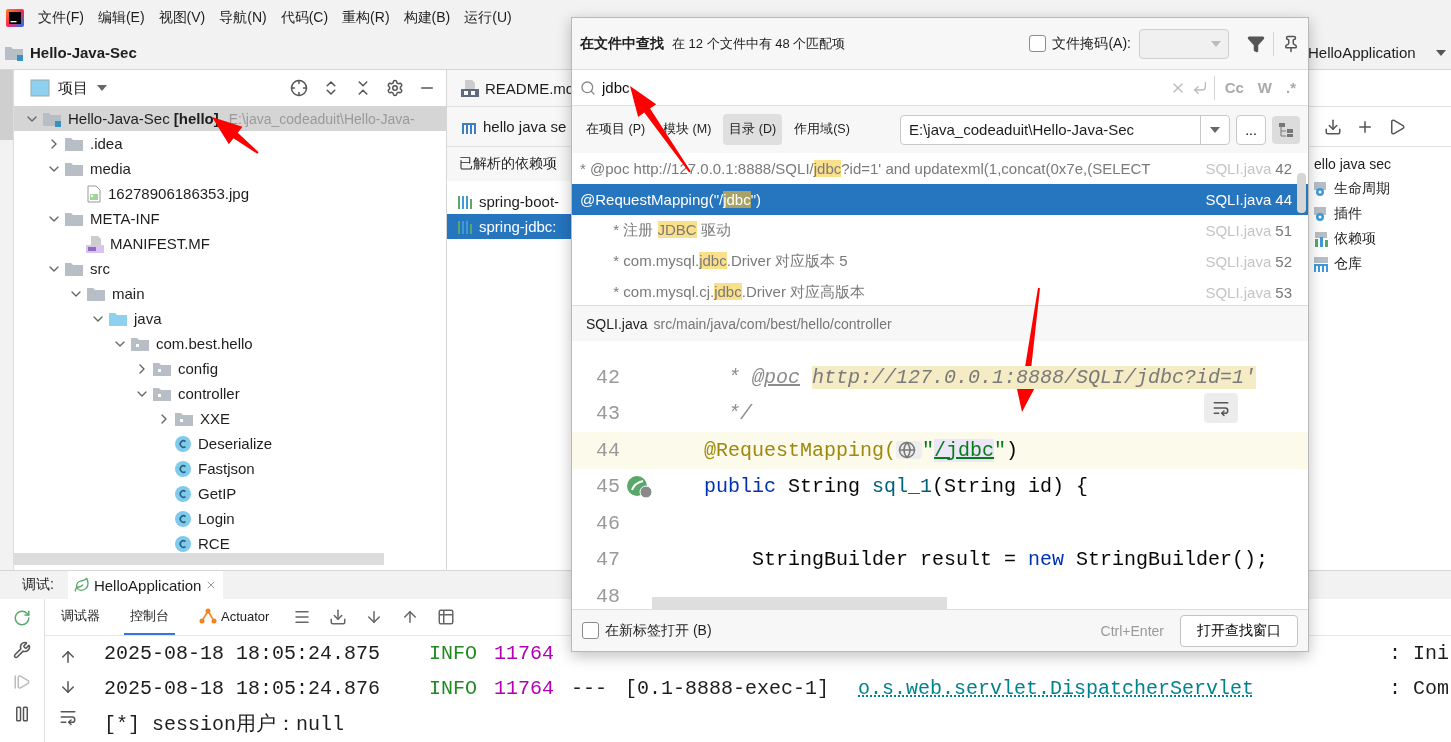 This screenshot has width=1451, height=742. What do you see at coordinates (230, 318) in the screenshot?
I see `tree-item: java` at bounding box center [230, 318].